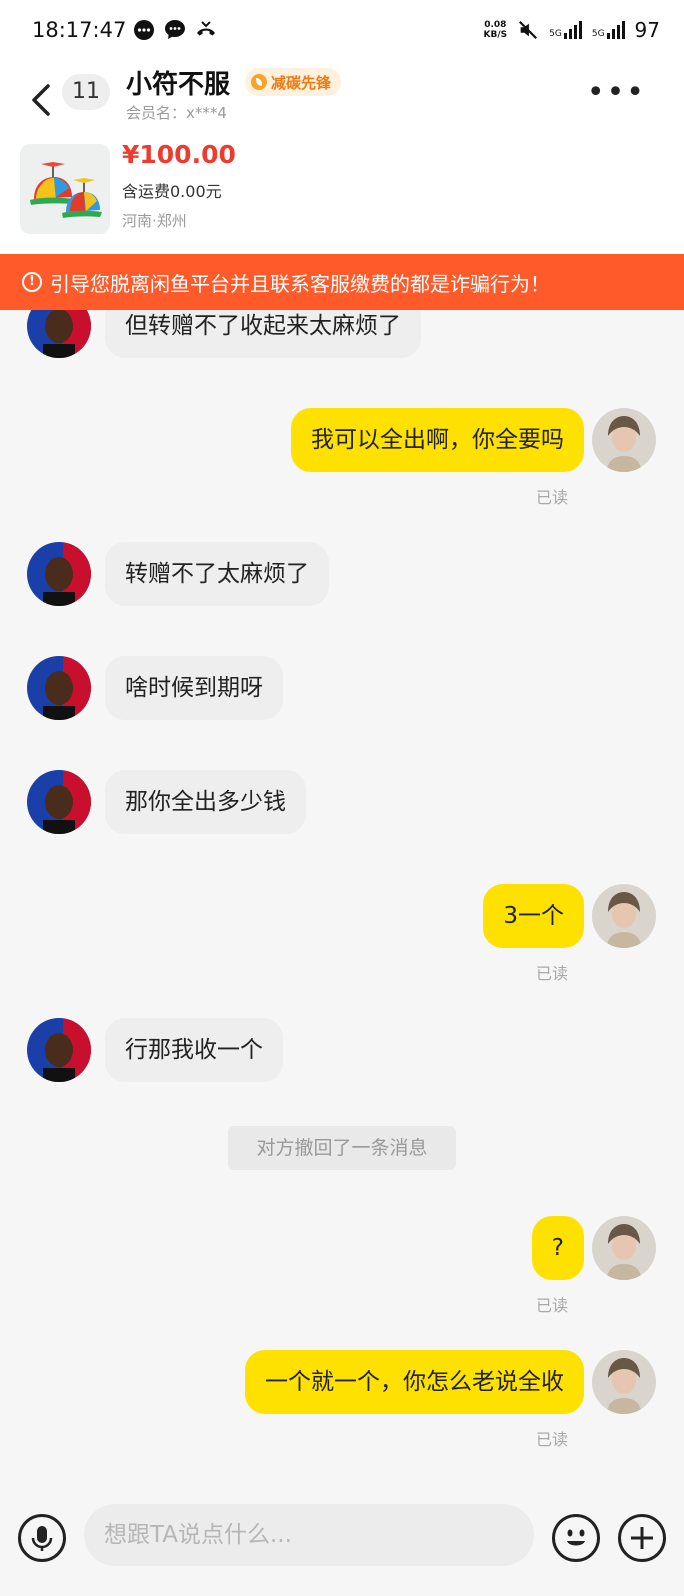 The width and height of the screenshot is (684, 1596). What do you see at coordinates (598, 34) in the screenshot?
I see `signal-2-label: 5G` at bounding box center [598, 34].